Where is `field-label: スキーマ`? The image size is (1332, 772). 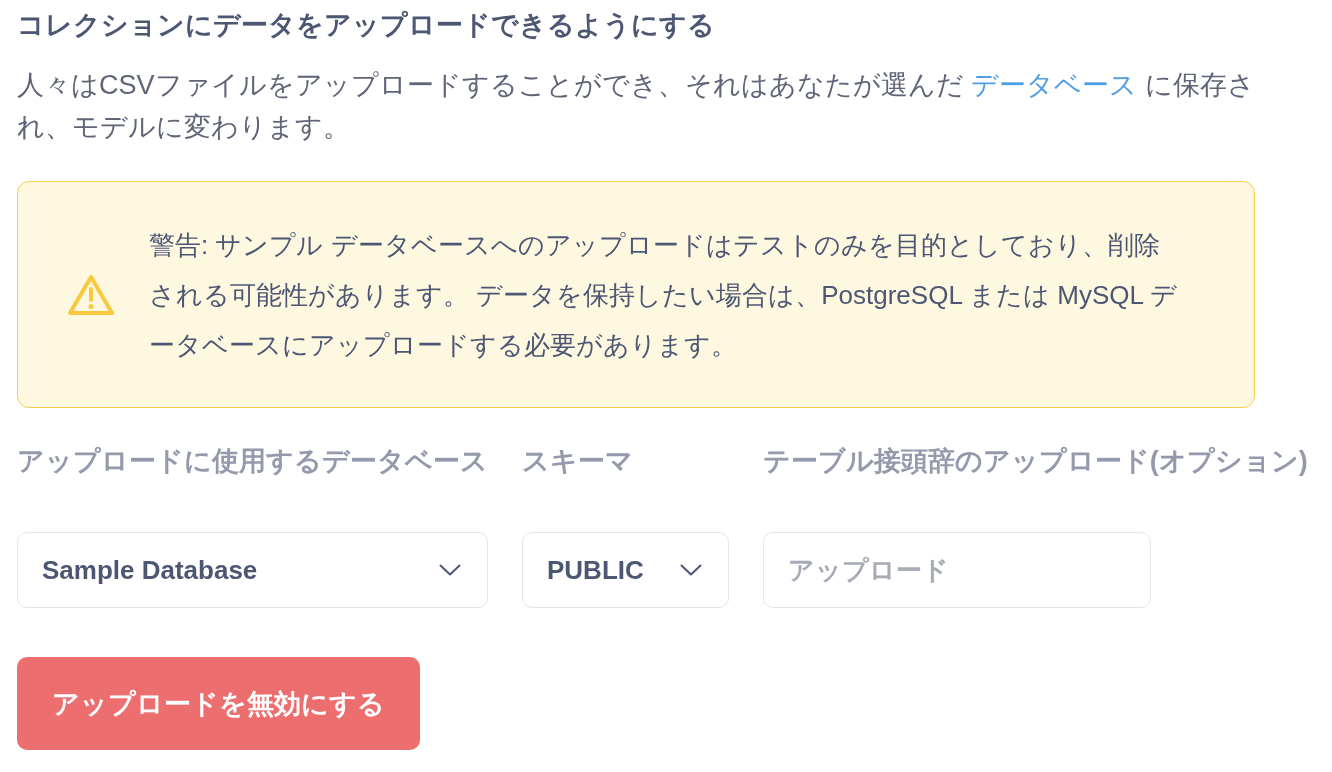 field-label: スキーマ is located at coordinates (578, 461).